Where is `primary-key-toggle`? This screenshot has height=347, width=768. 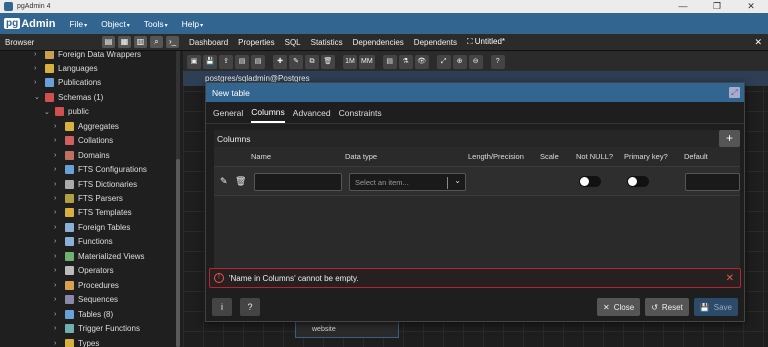
primary-key-toggle is located at coordinates (638, 181).